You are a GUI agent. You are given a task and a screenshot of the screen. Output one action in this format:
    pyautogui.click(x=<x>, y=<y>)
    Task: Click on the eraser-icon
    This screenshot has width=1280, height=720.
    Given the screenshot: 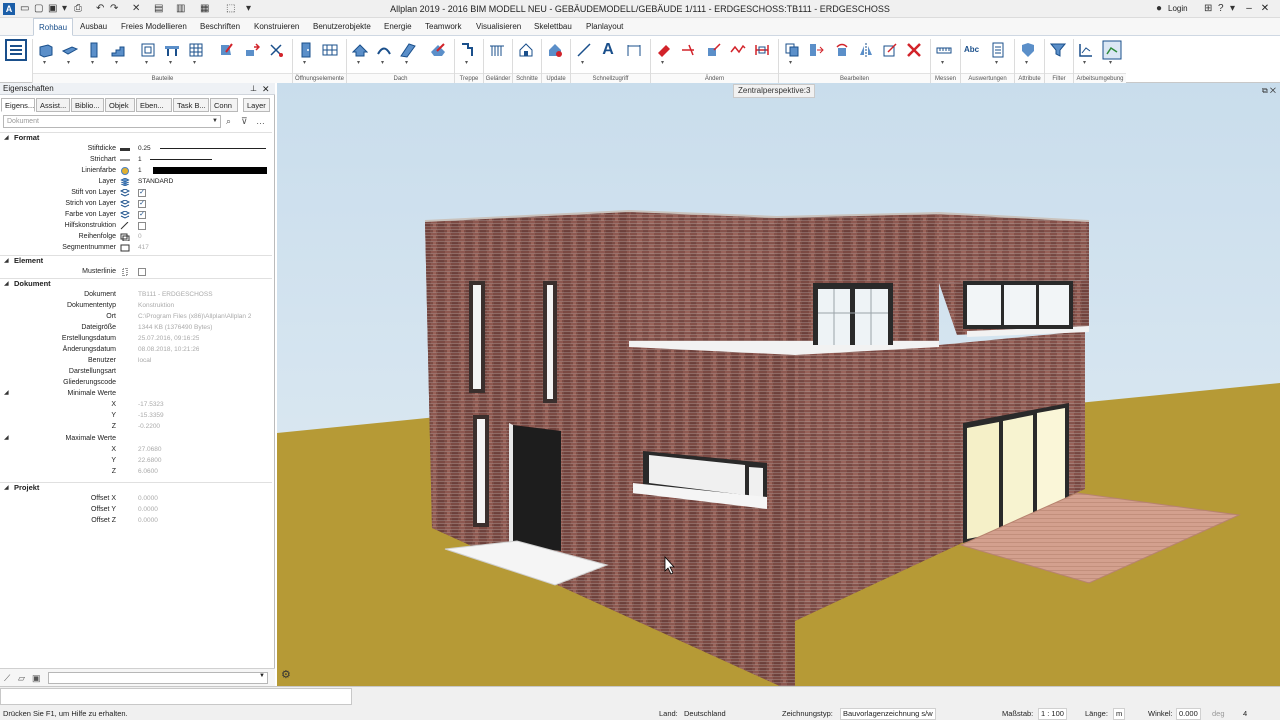 What is the action you would take?
    pyautogui.click(x=664, y=50)
    